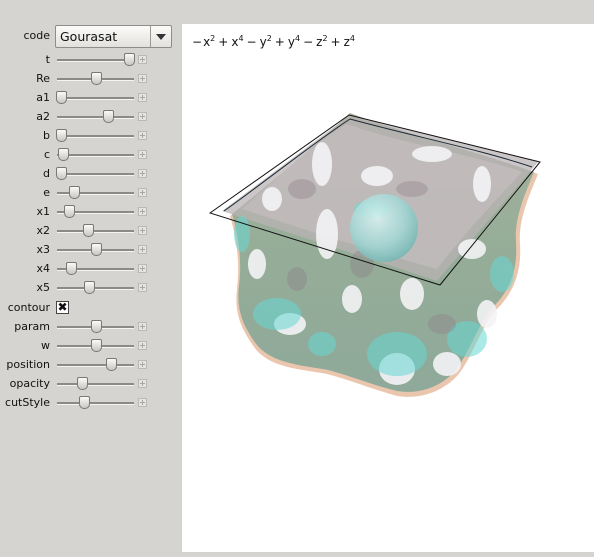 The height and width of the screenshot is (557, 594). I want to click on slider-row-w: w, so click(90, 346).